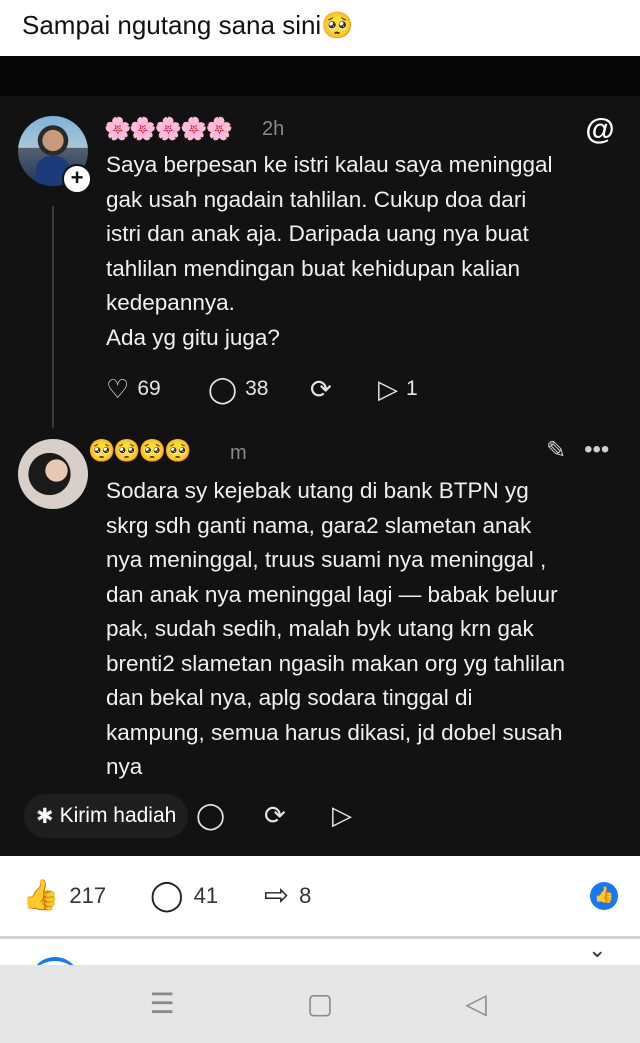  Describe the element at coordinates (289, 697) in the screenshot. I see `reply-line: dan bekal nya, aplg sodara tinggal di` at that location.